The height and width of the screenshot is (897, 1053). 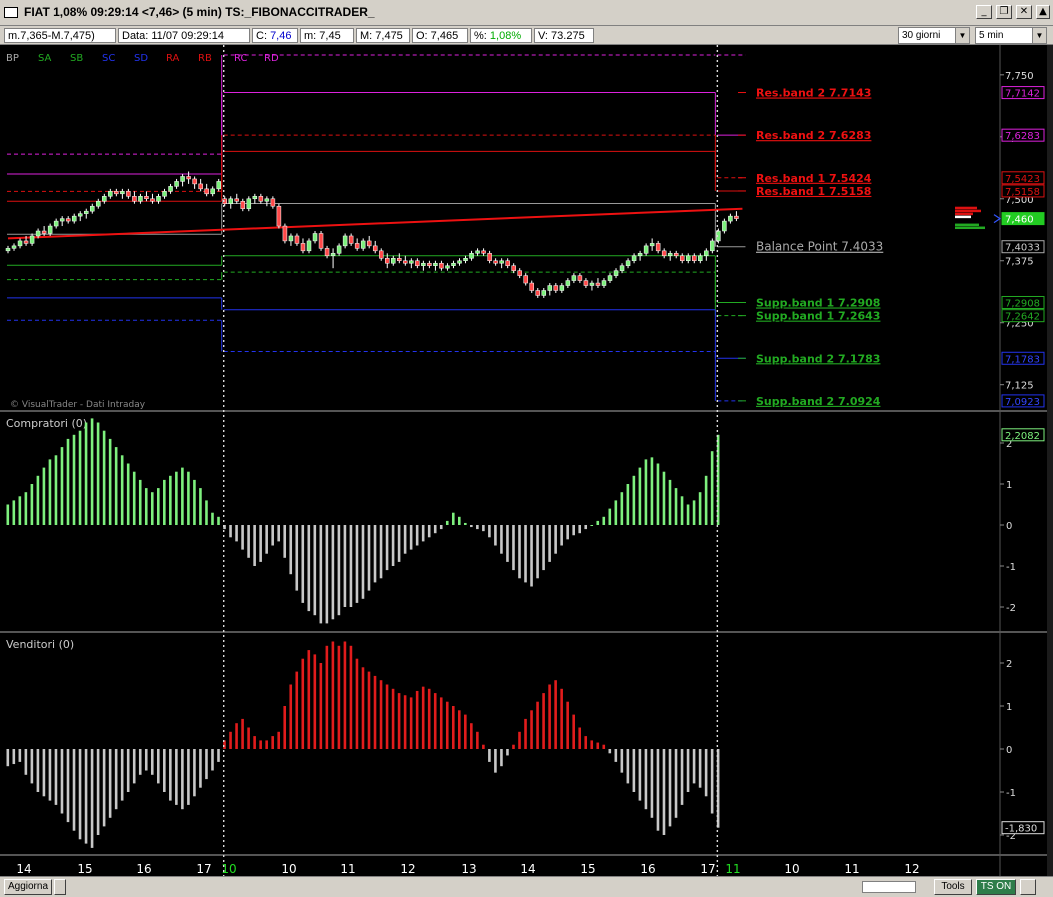 I want to click on close-button: ✕, so click(x=1024, y=12).